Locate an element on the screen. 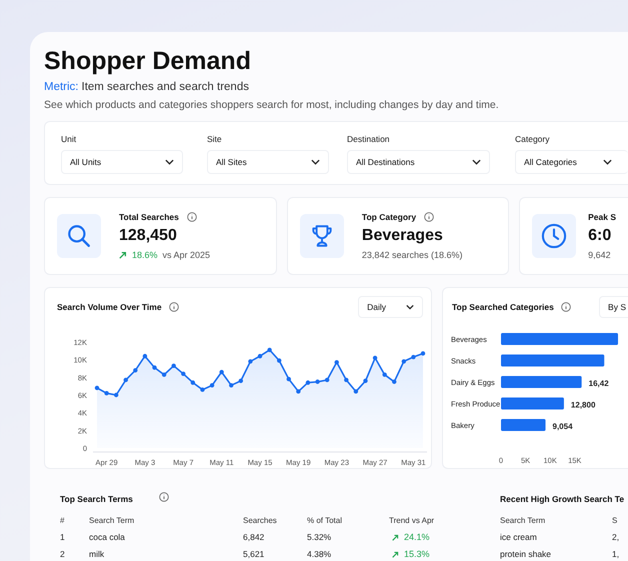 The height and width of the screenshot is (561, 628). table-cell-text: 1, is located at coordinates (616, 554).